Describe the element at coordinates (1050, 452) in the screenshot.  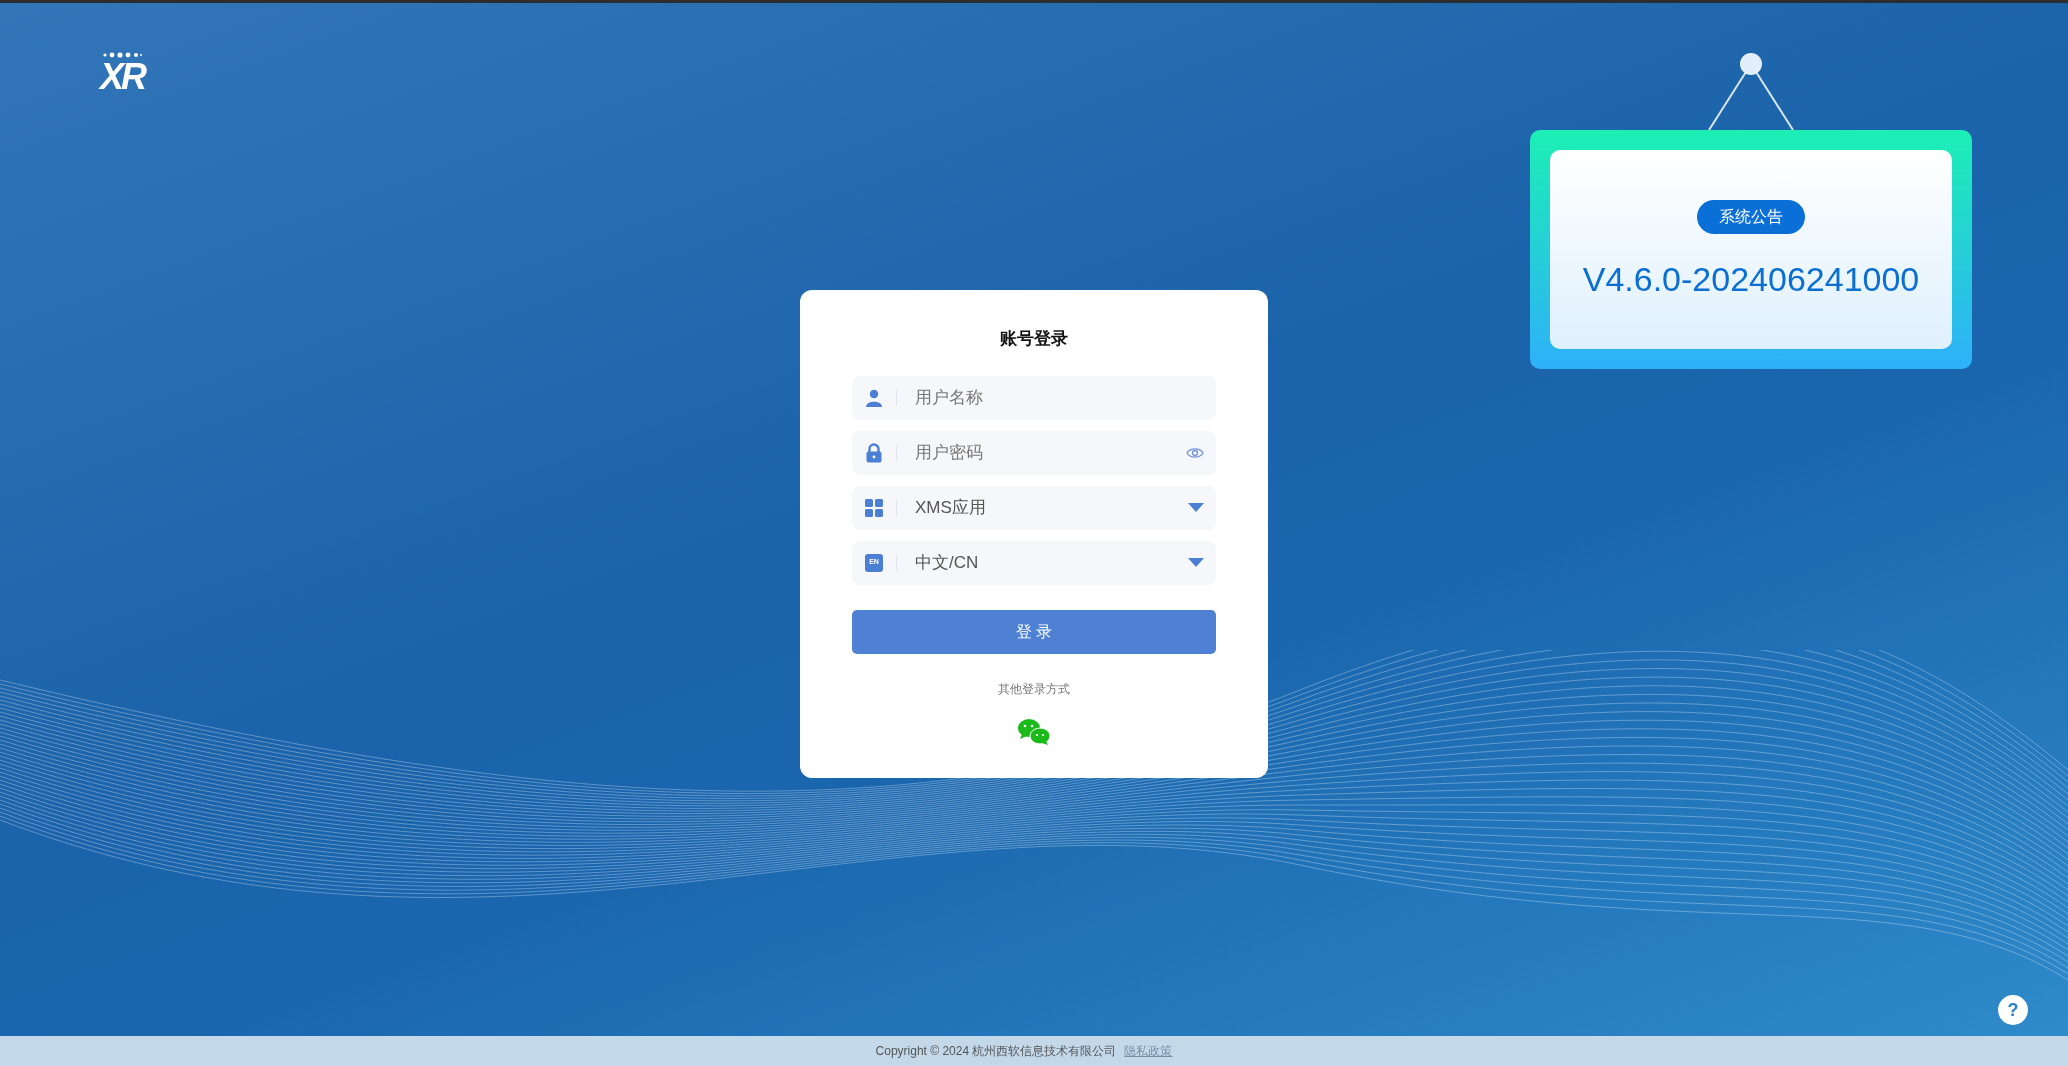
I see `password-field: 用户密码` at that location.